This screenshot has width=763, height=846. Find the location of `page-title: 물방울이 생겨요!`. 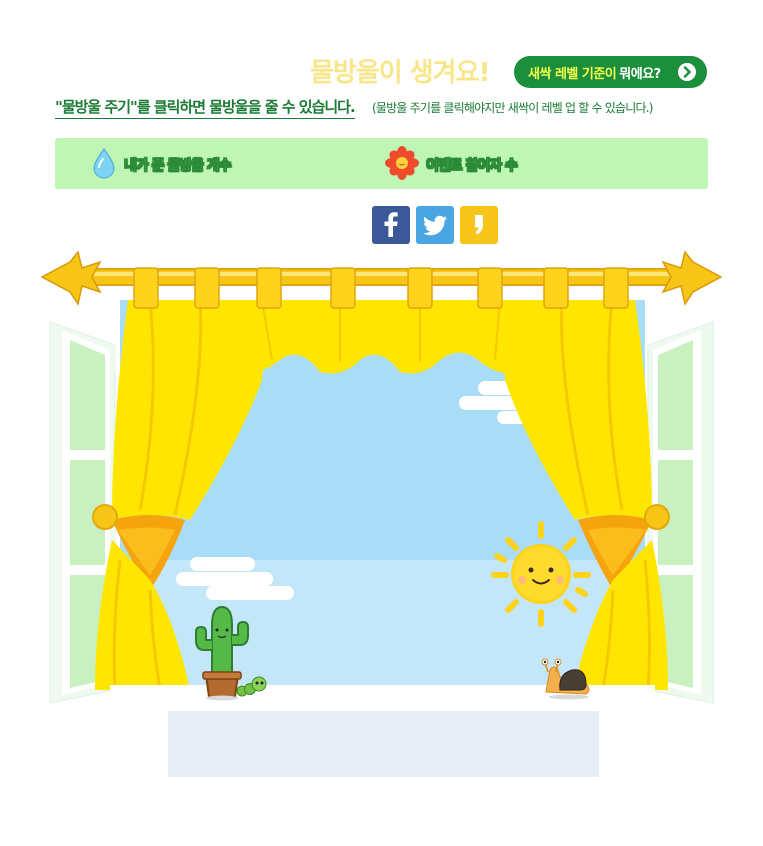

page-title: 물방울이 생겨요! is located at coordinates (400, 73).